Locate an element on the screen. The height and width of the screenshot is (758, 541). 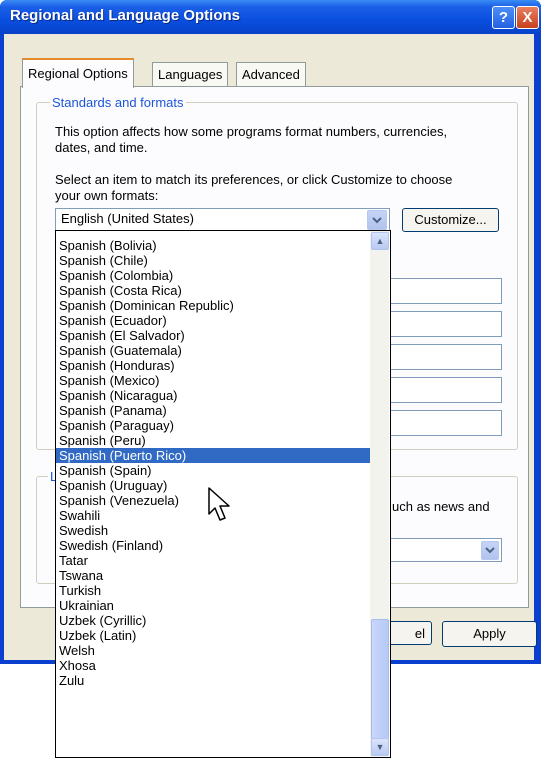
list-item: Zulu is located at coordinates (214, 680).